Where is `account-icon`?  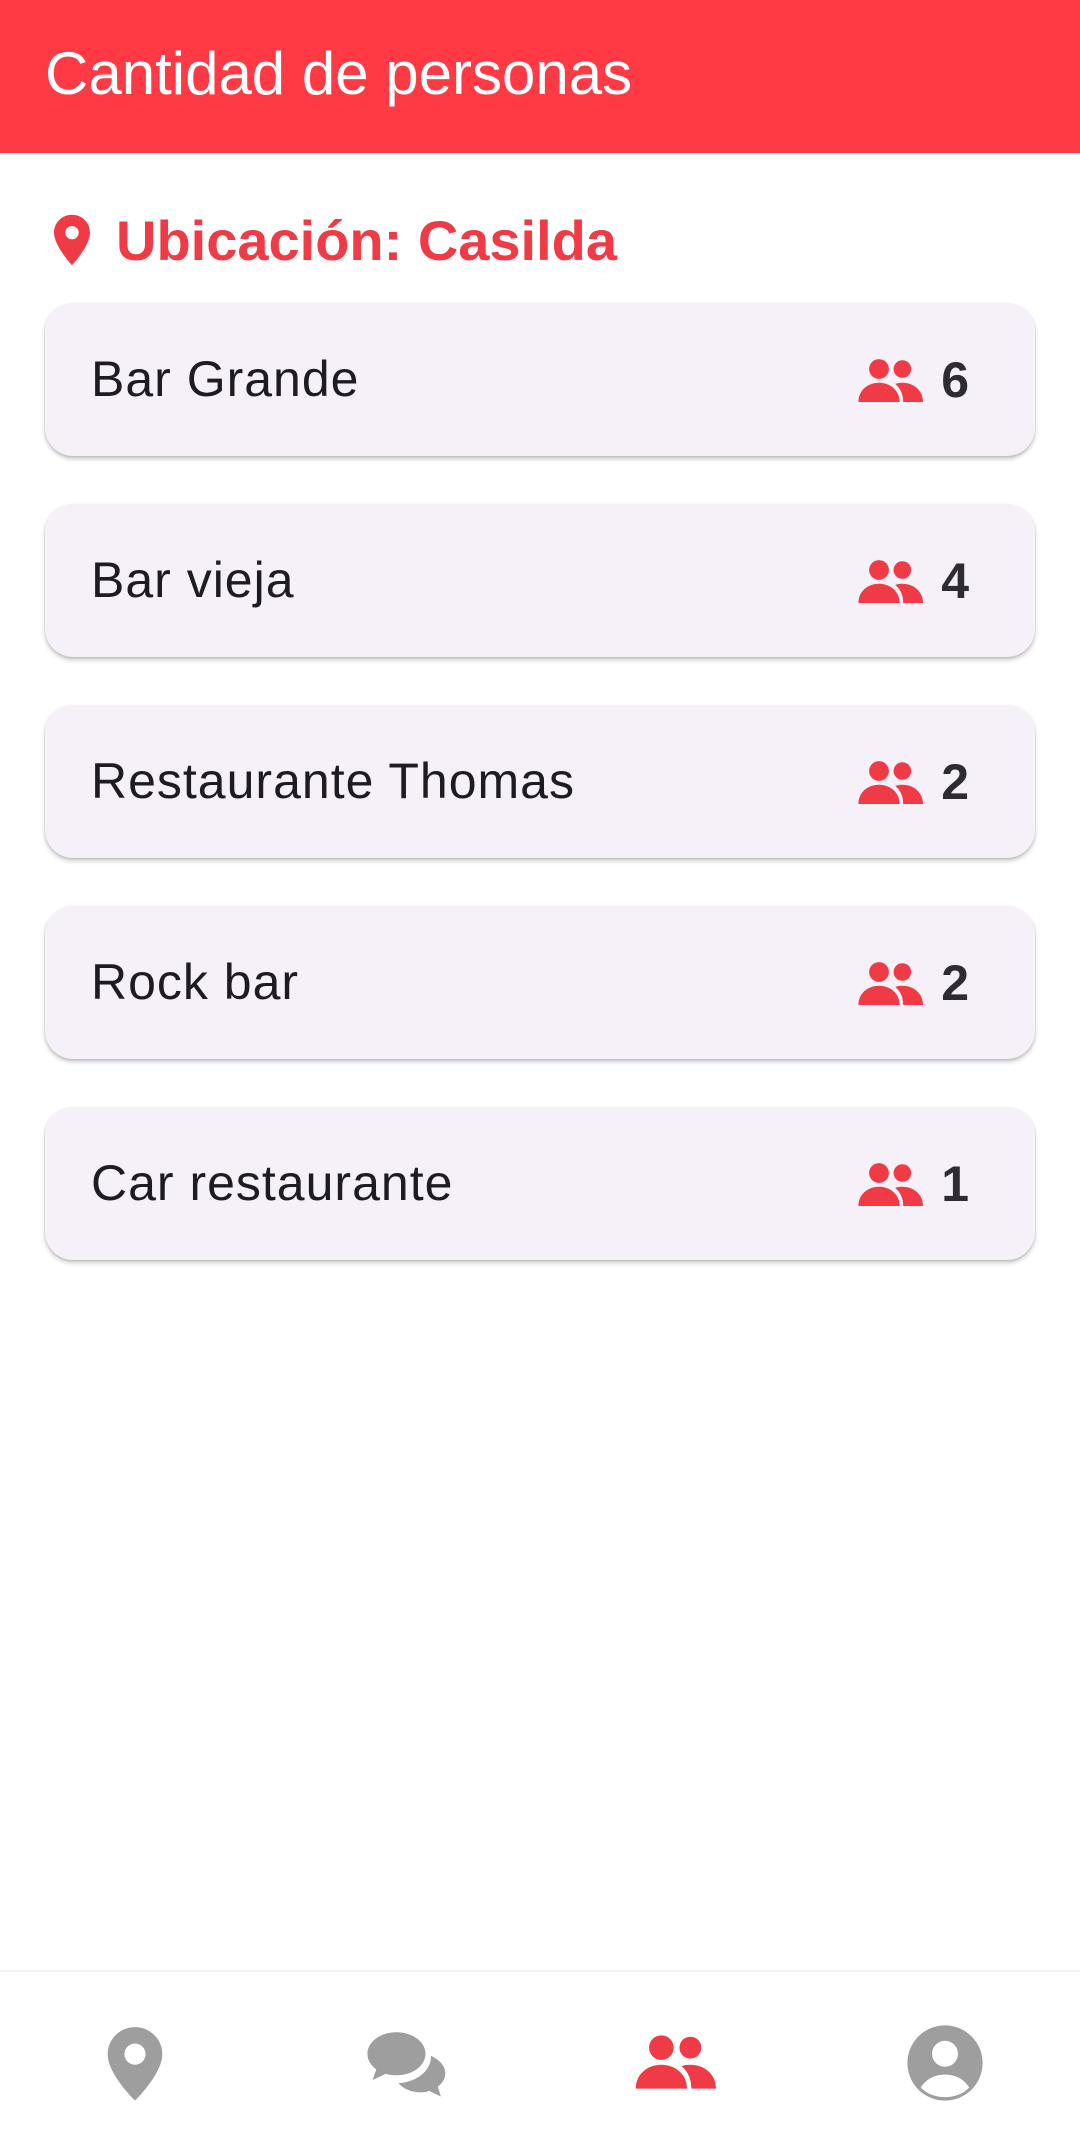
account-icon is located at coordinates (945, 2063).